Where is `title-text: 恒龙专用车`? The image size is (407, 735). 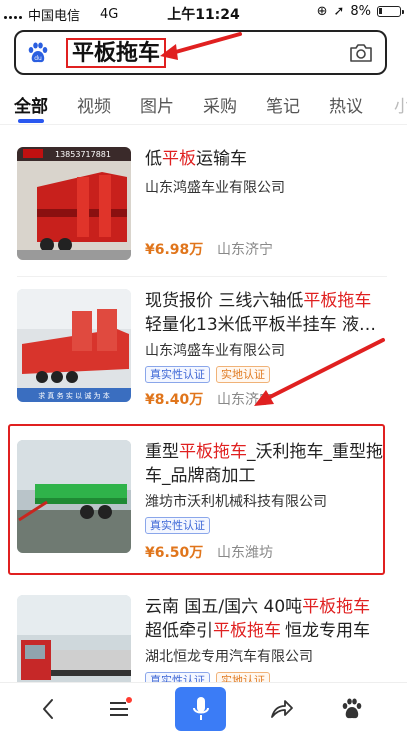
title-text: 恒龙专用车 is located at coordinates (327, 631).